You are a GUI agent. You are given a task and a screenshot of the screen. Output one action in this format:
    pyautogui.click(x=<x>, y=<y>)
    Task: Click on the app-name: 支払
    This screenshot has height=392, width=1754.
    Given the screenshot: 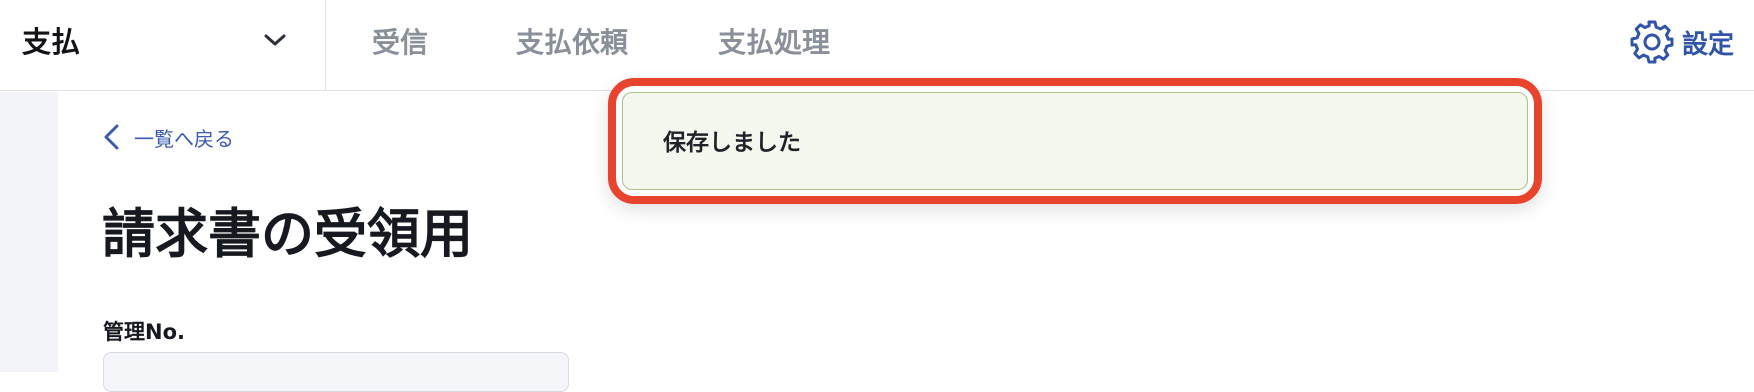 What is the action you would take?
    pyautogui.click(x=51, y=42)
    